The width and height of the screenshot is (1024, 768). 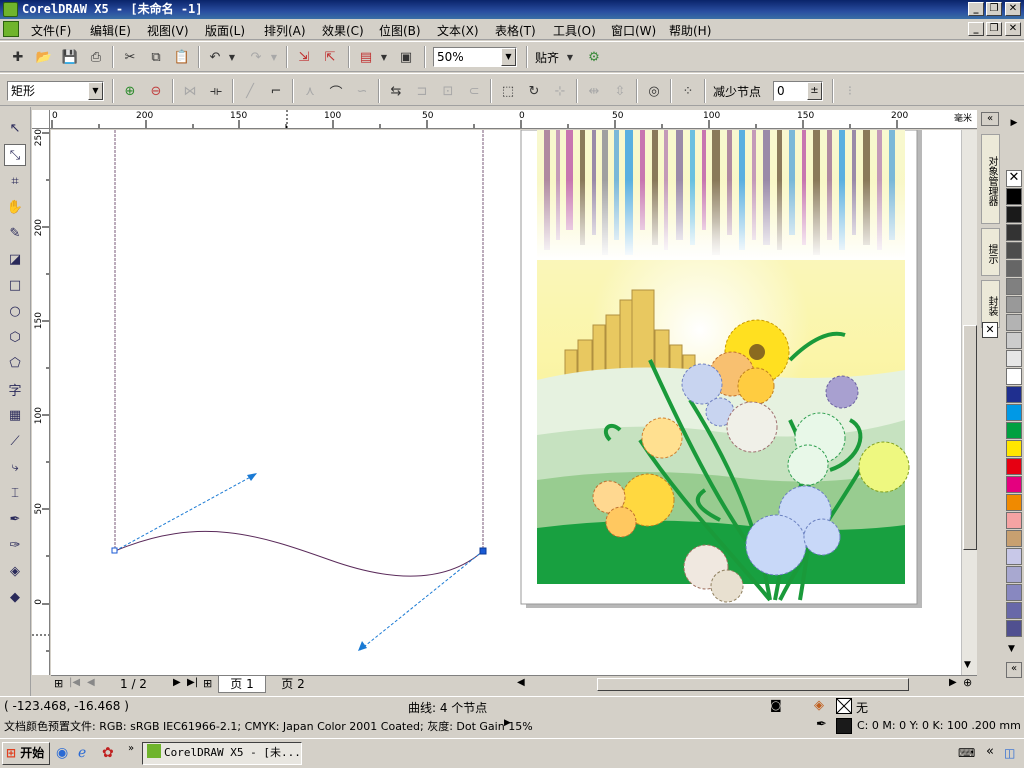 I want to click on redo-dropdown-icon: ▼, so click(x=274, y=57).